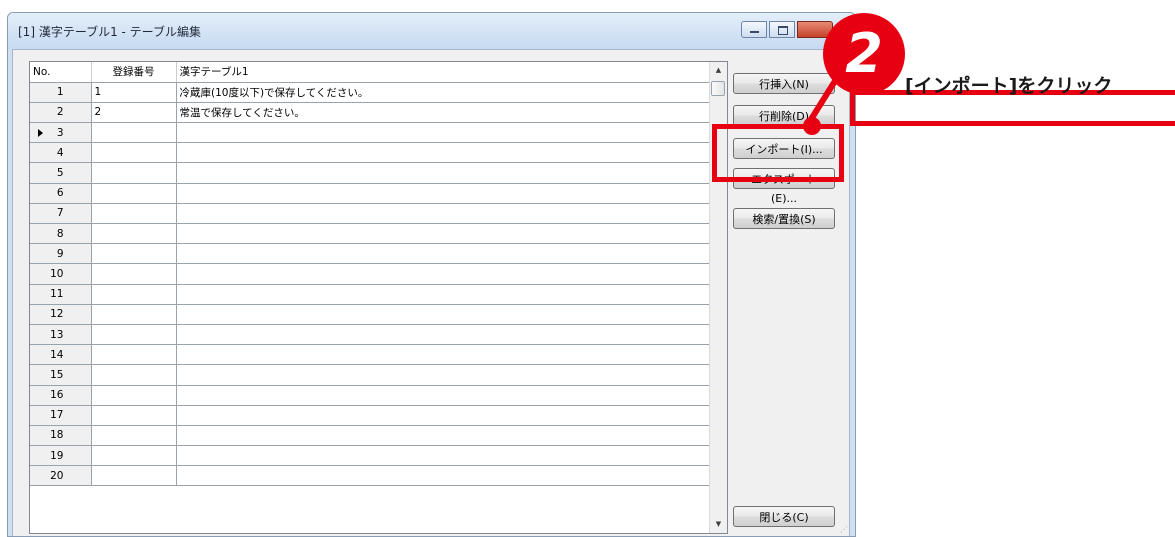 The width and height of the screenshot is (1175, 537). Describe the element at coordinates (61, 314) in the screenshot. I see `row-number-cell: 12` at that location.